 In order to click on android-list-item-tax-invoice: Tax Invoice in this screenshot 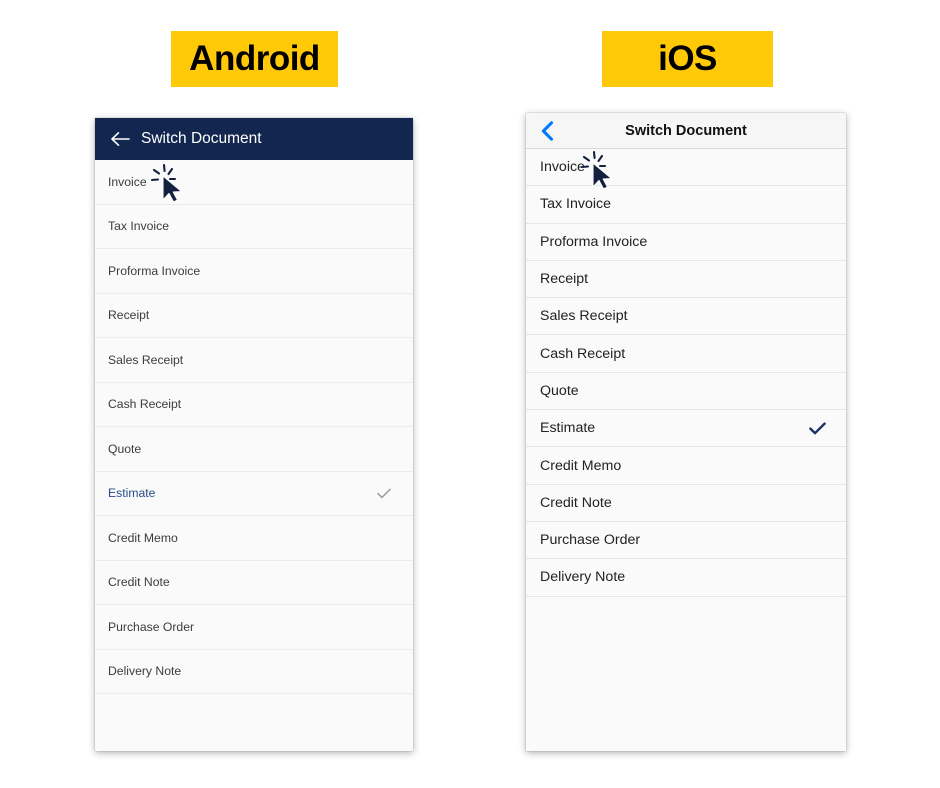, I will do `click(254, 226)`.